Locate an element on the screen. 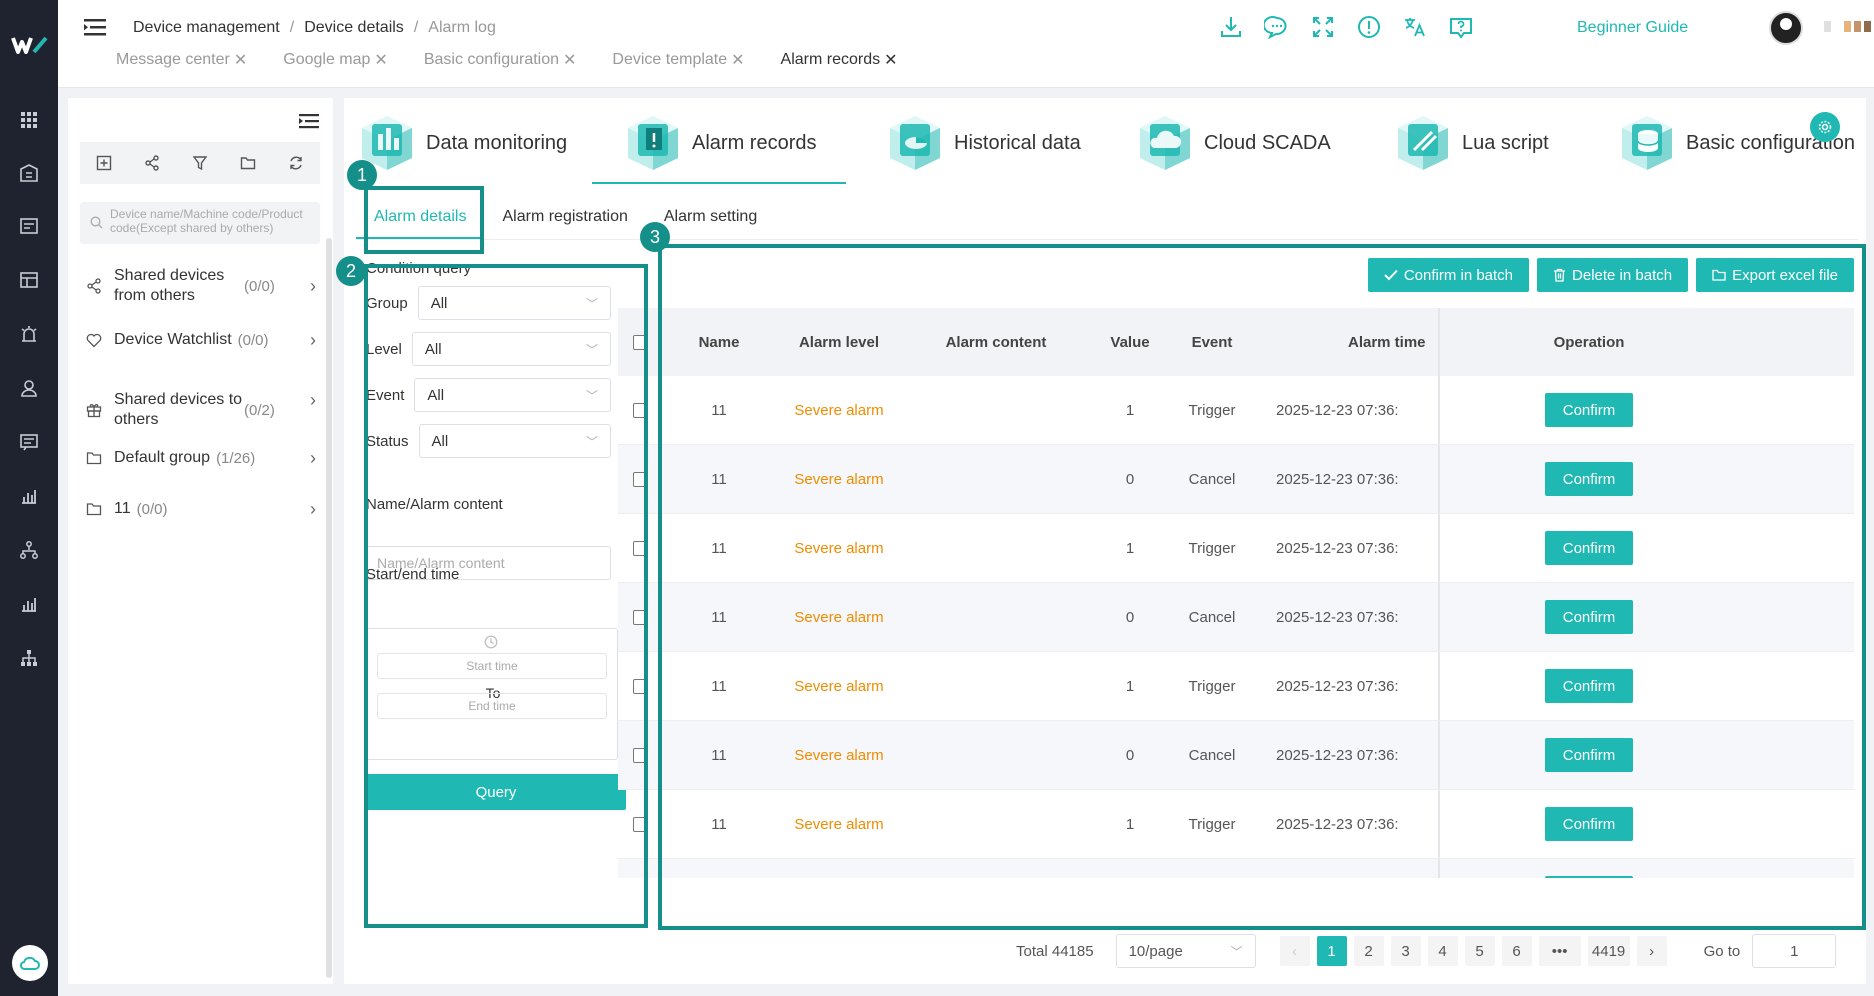 The height and width of the screenshot is (996, 1874). app-logo is located at coordinates (30, 45).